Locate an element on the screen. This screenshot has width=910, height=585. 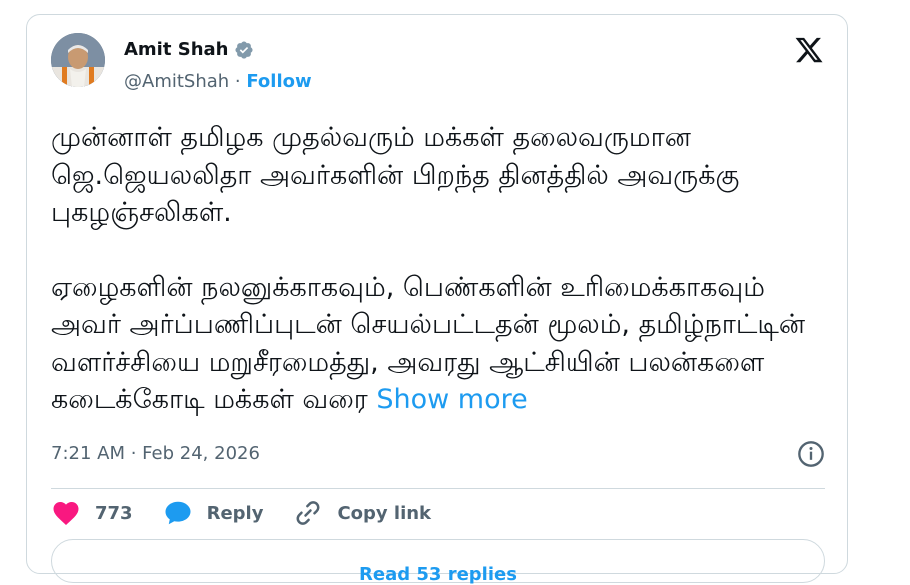
read-replies-button: Read 53 replies is located at coordinates (438, 562).